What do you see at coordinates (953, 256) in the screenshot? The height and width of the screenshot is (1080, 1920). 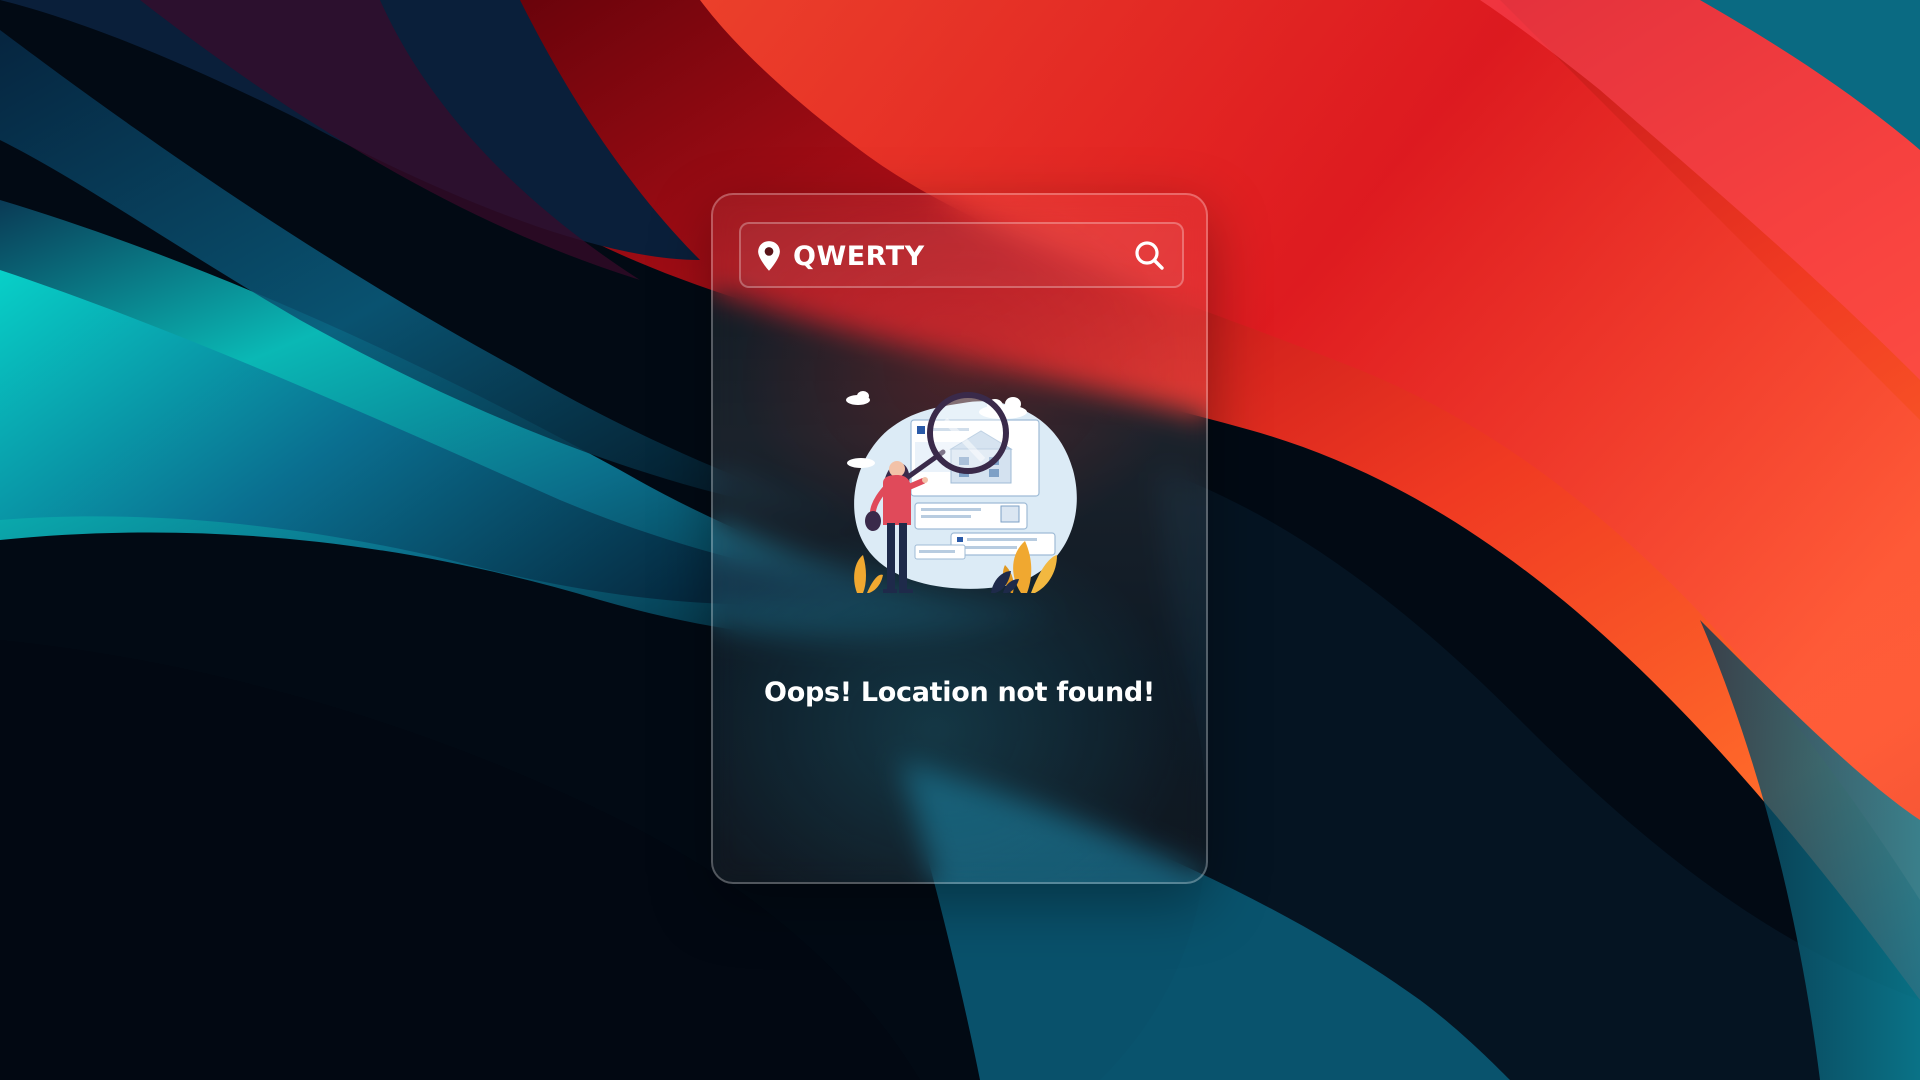 I see `location-search-input` at bounding box center [953, 256].